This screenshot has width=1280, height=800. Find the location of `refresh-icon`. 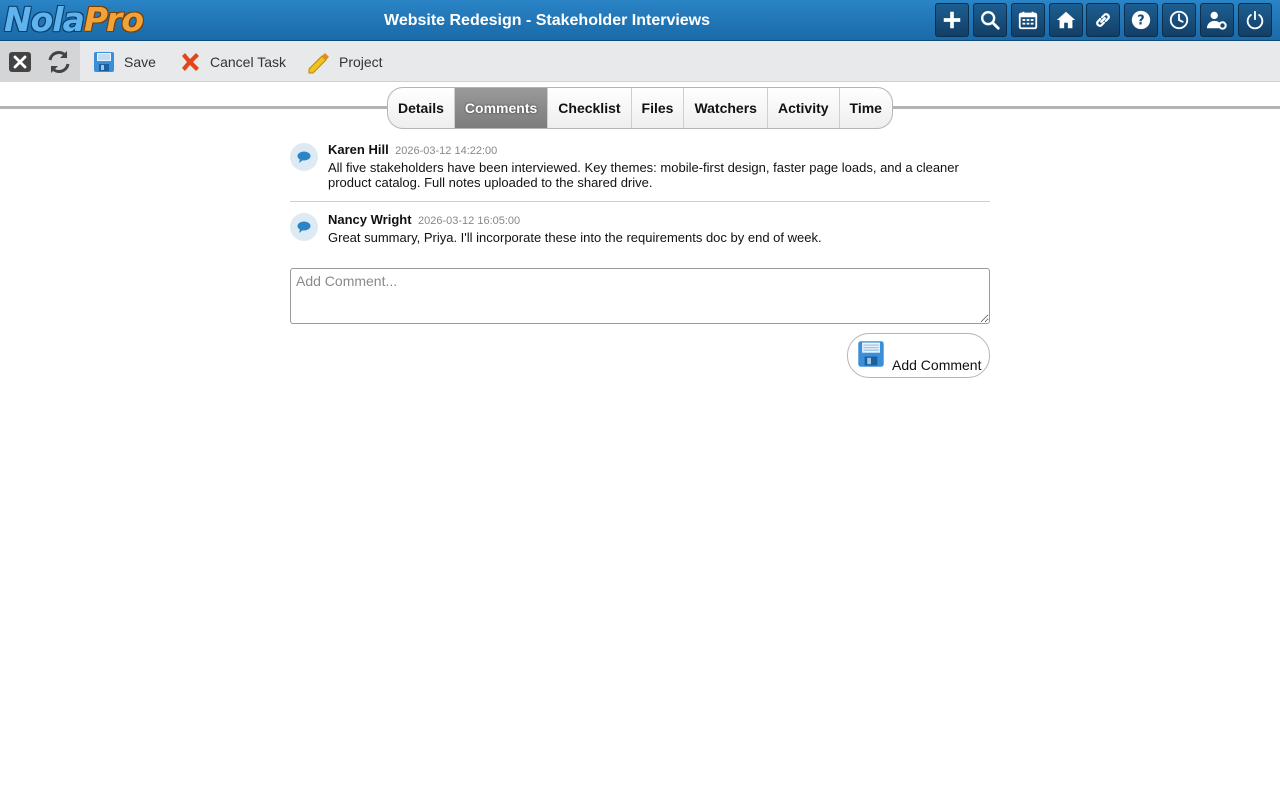

refresh-icon is located at coordinates (59, 62).